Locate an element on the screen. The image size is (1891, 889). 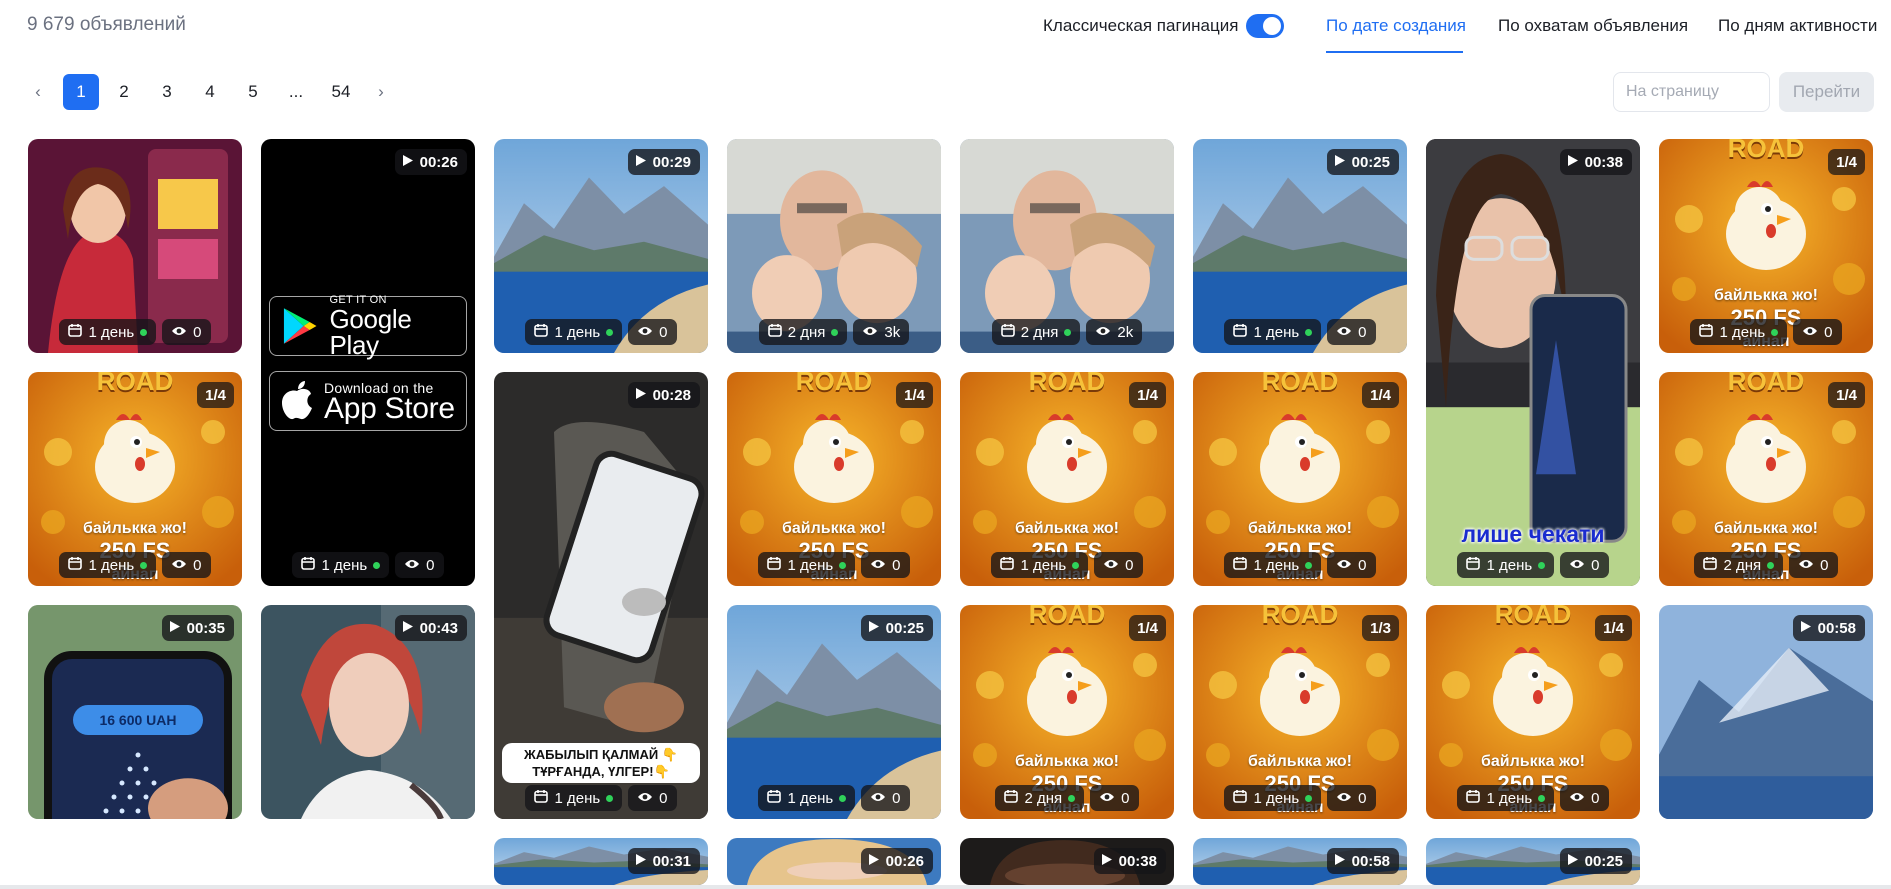
ad-card: 00:43 is located at coordinates (368, 712).